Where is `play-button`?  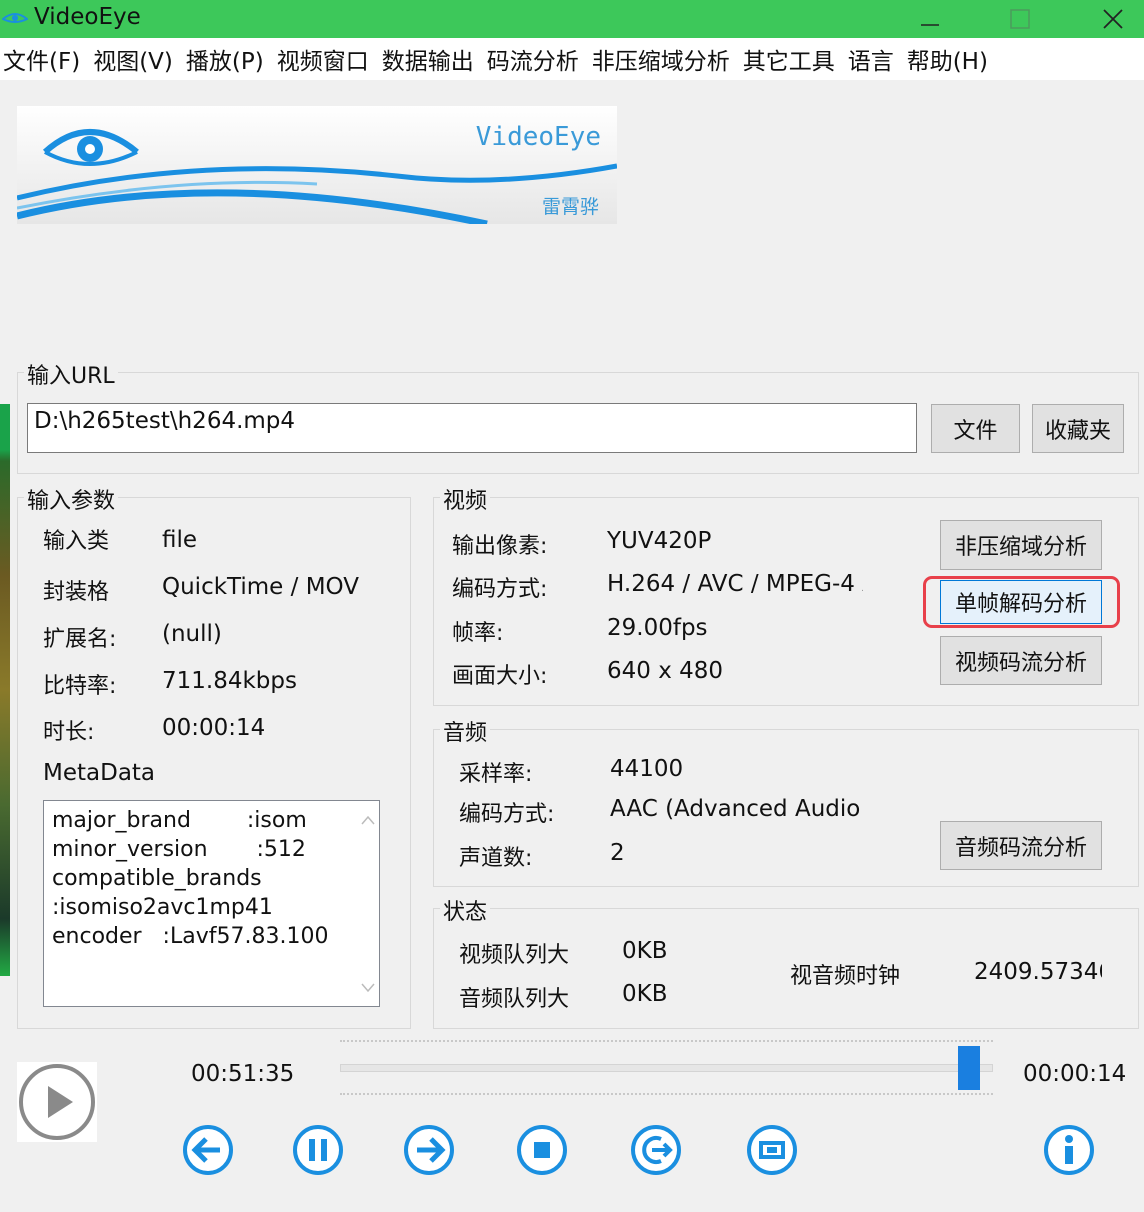 play-button is located at coordinates (57, 1102).